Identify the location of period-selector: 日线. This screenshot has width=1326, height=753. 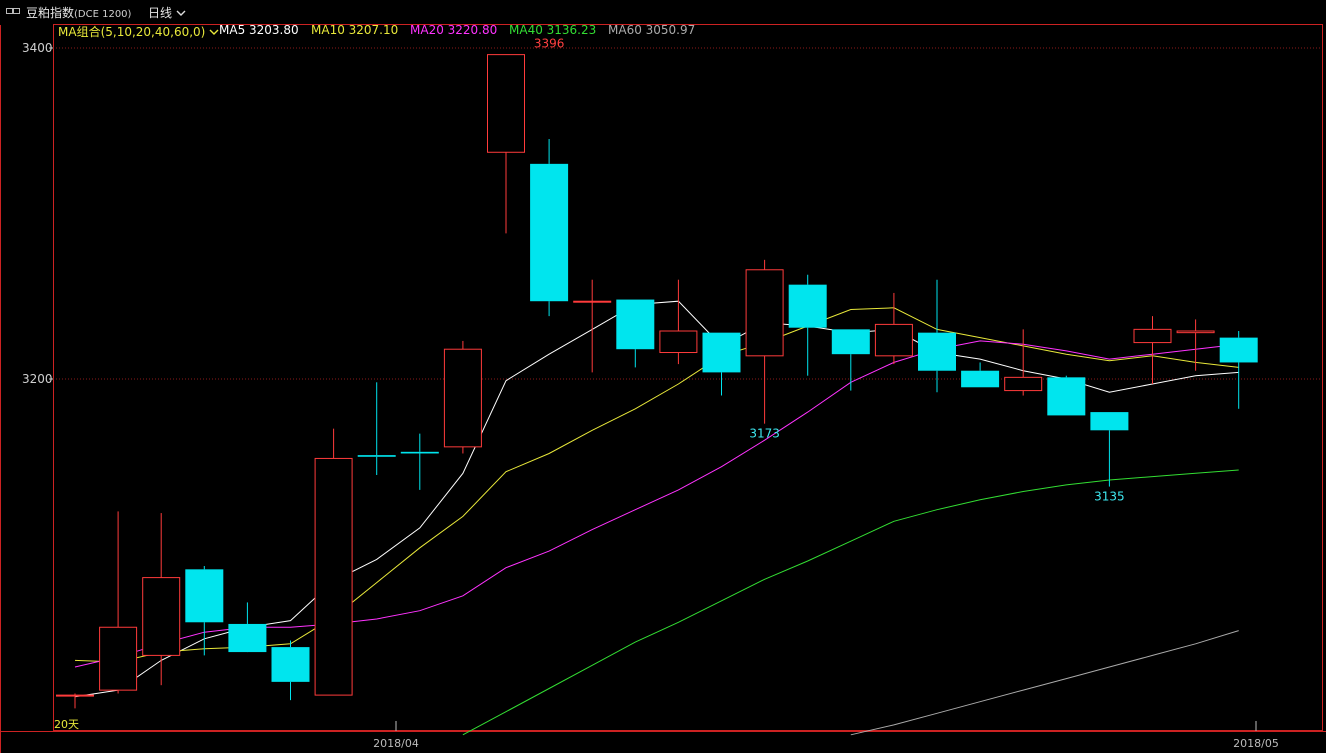
(167, 12).